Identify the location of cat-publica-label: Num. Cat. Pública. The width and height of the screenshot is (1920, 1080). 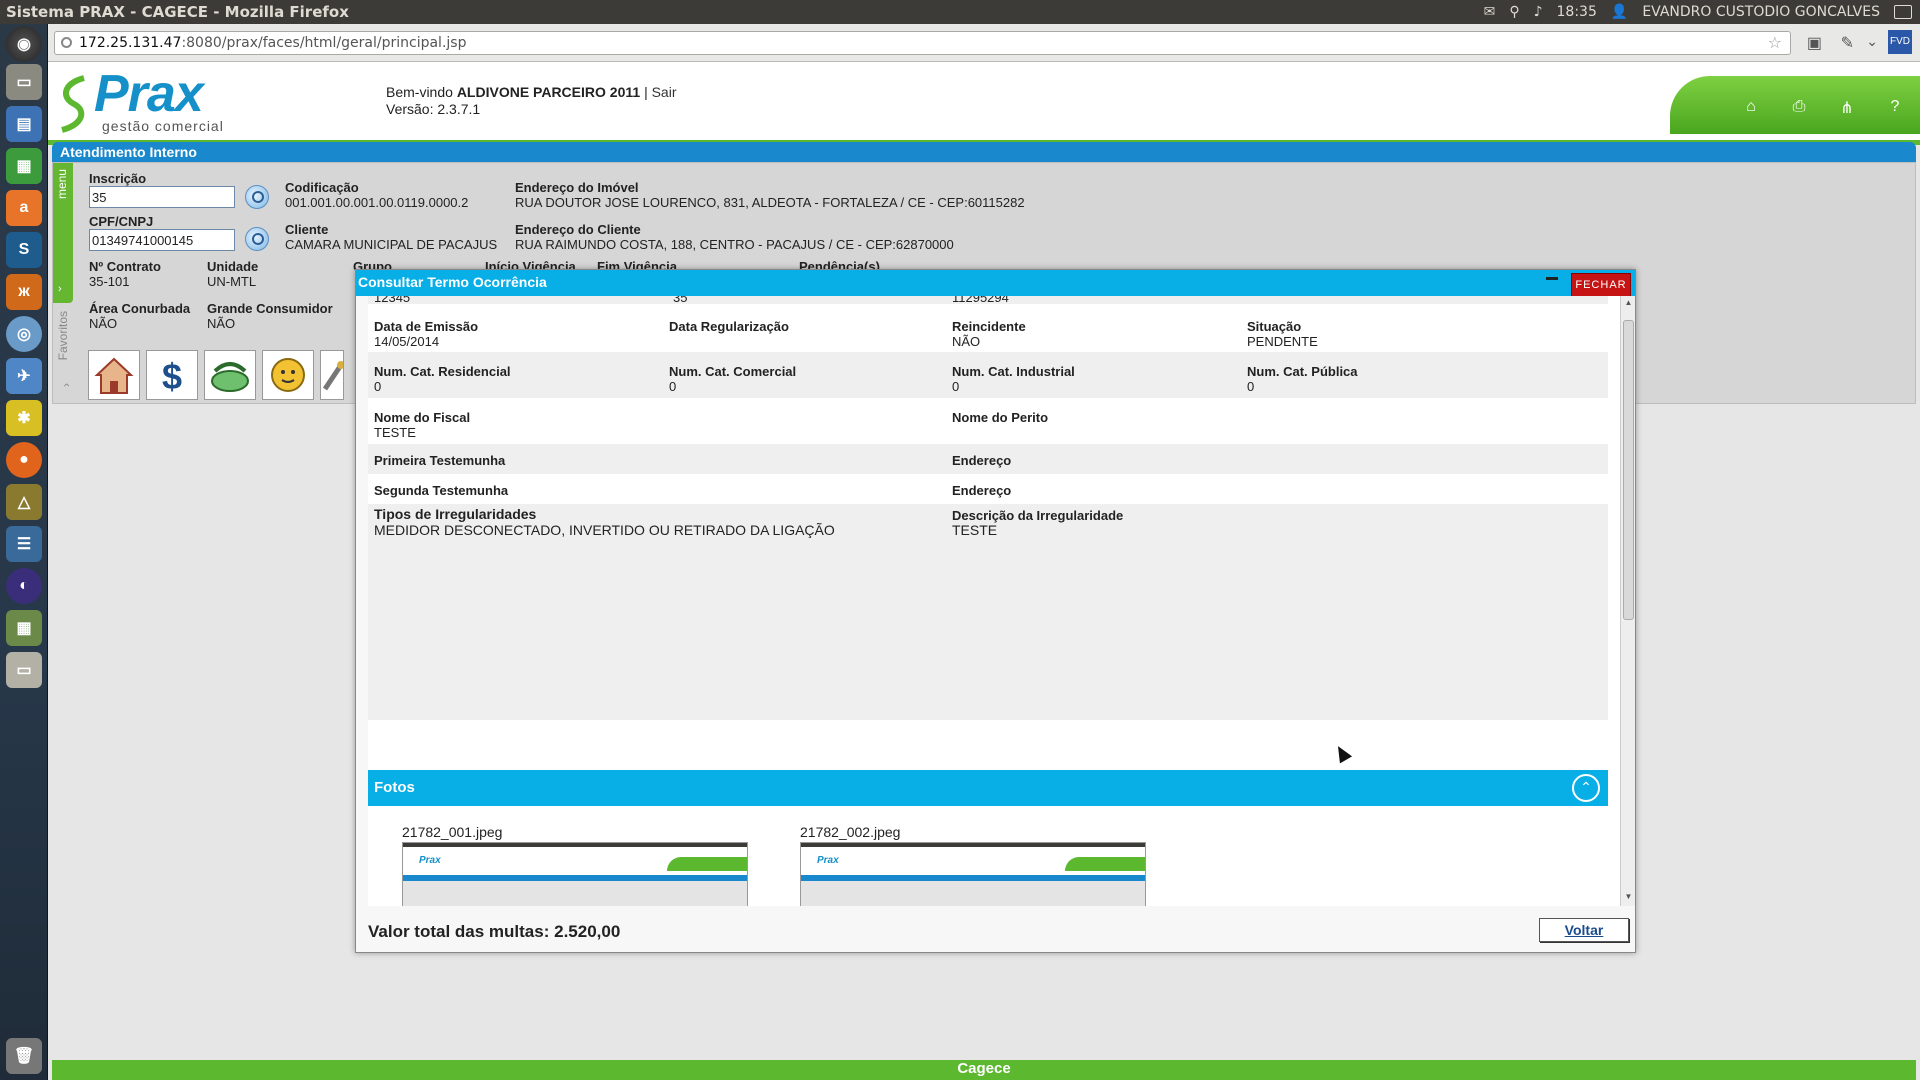
(1302, 371).